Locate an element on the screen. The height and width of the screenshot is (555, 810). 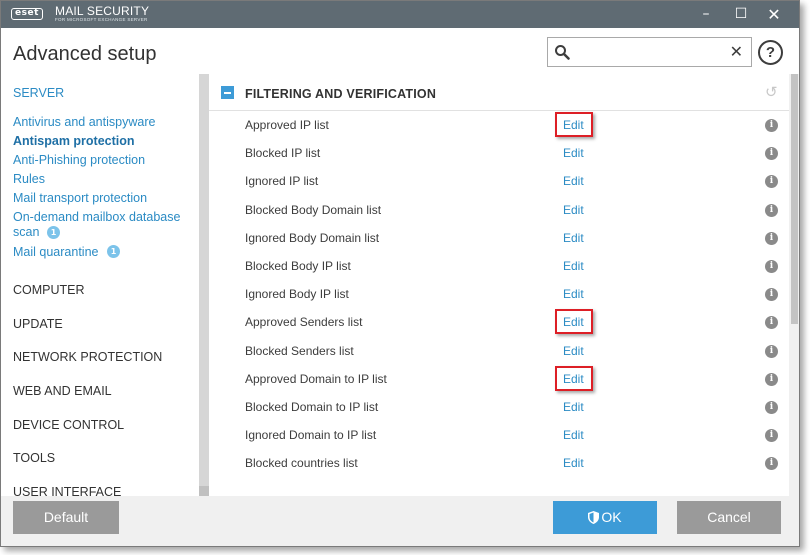
sidebar-splitter-handle is located at coordinates (204, 491).